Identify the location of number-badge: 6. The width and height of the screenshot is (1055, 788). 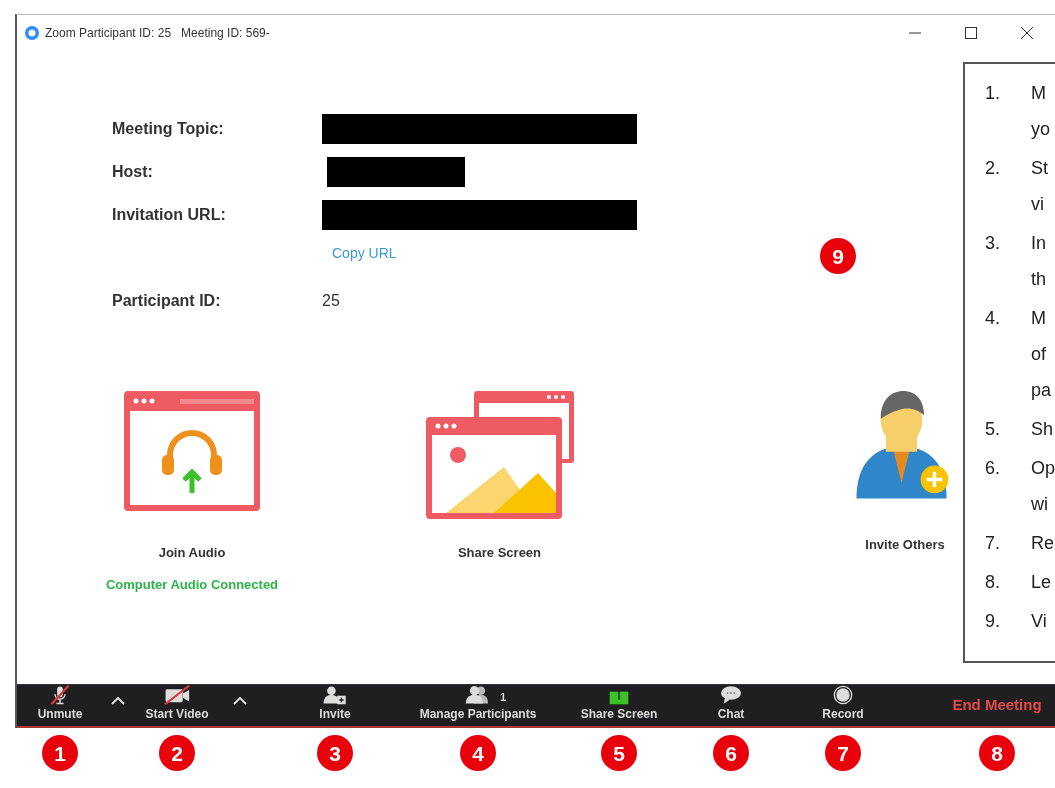
(731, 753).